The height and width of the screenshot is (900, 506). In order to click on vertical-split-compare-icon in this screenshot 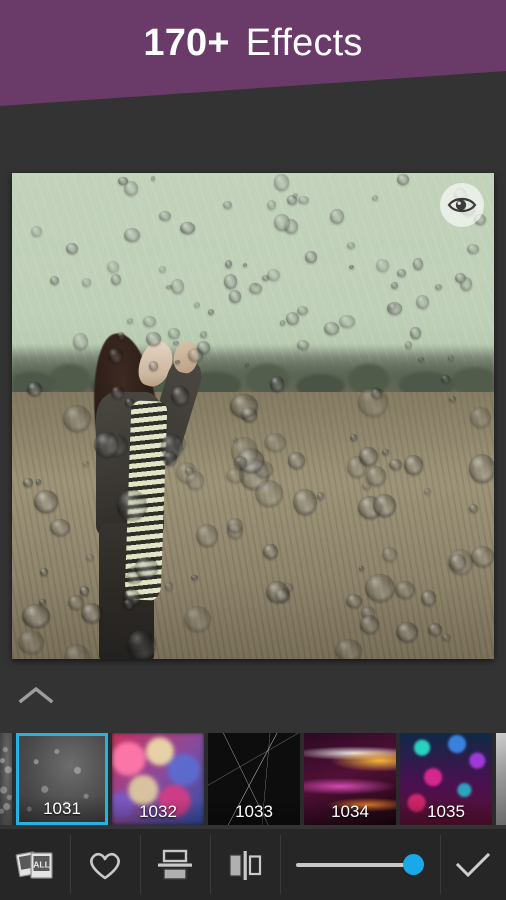, I will do `click(245, 864)`.